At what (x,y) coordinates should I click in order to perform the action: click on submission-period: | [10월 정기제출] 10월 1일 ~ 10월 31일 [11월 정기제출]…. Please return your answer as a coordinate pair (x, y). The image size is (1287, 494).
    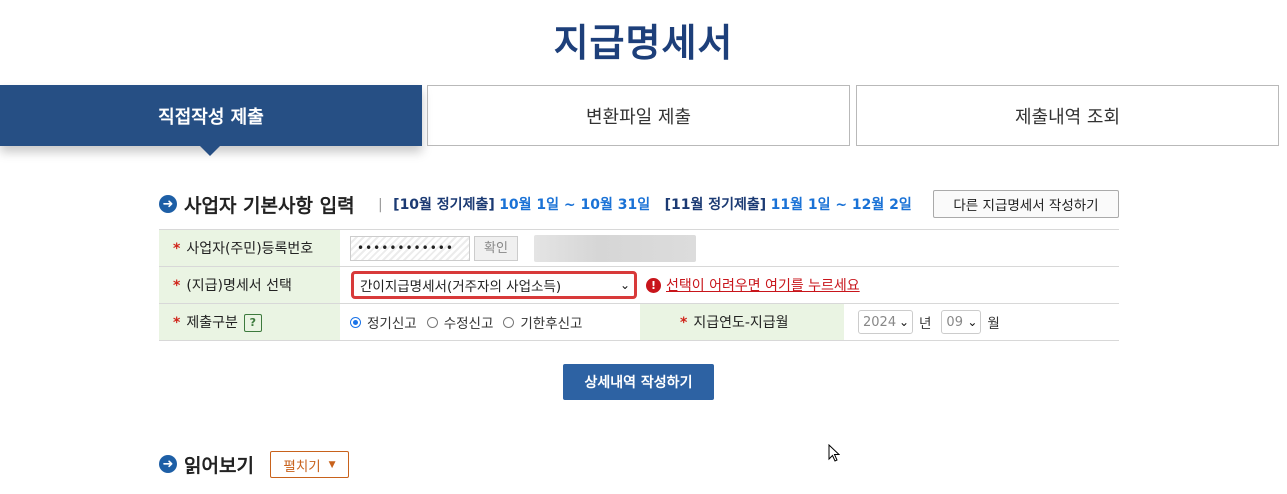
    Looking at the image, I should click on (645, 205).